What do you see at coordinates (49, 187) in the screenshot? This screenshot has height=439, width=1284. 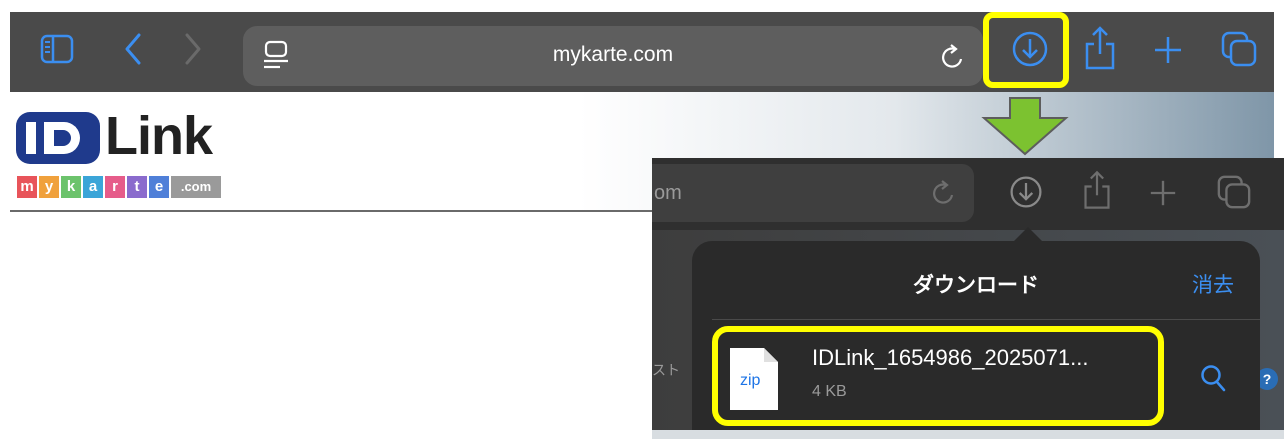 I see `logo-letter: y` at bounding box center [49, 187].